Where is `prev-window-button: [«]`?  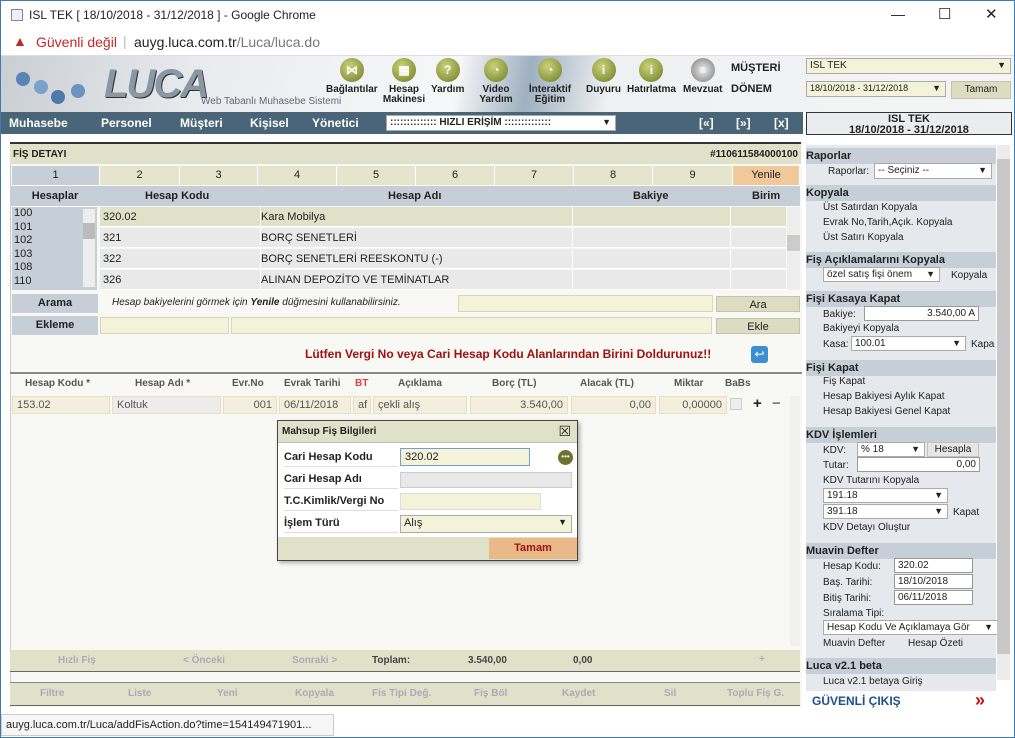 prev-window-button: [«] is located at coordinates (706, 123).